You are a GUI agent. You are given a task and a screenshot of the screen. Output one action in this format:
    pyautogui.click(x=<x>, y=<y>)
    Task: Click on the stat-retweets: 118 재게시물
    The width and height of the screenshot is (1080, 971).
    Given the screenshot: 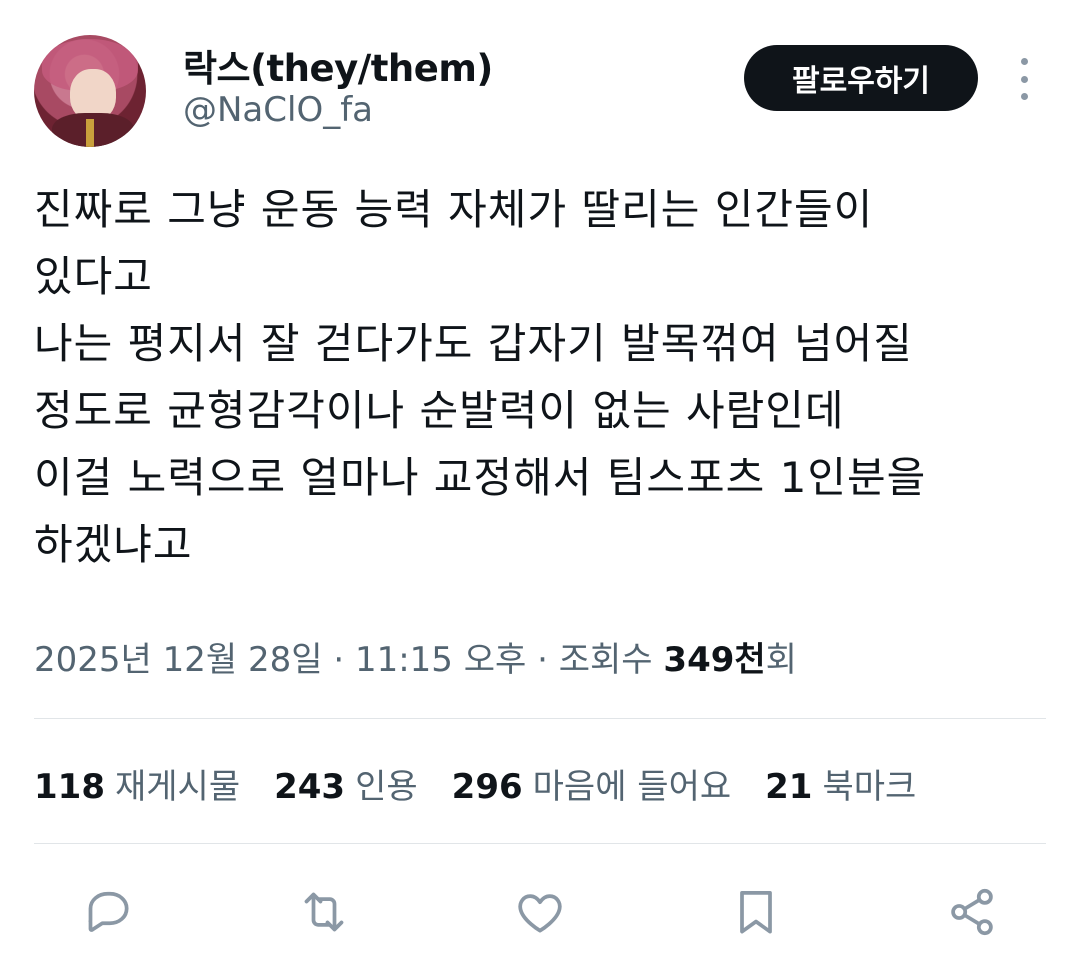 What is the action you would take?
    pyautogui.click(x=137, y=783)
    